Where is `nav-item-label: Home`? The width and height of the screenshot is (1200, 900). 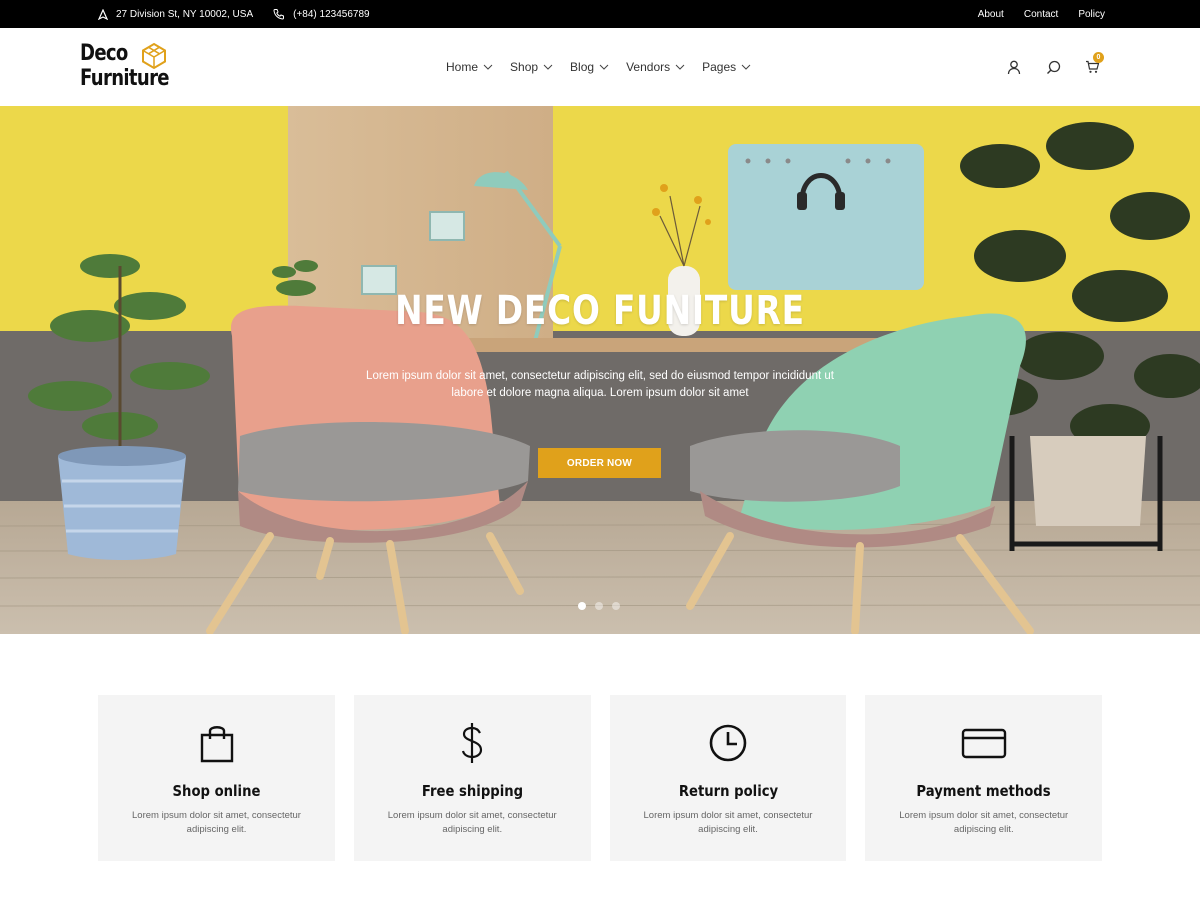
nav-item-label: Home is located at coordinates (462, 67).